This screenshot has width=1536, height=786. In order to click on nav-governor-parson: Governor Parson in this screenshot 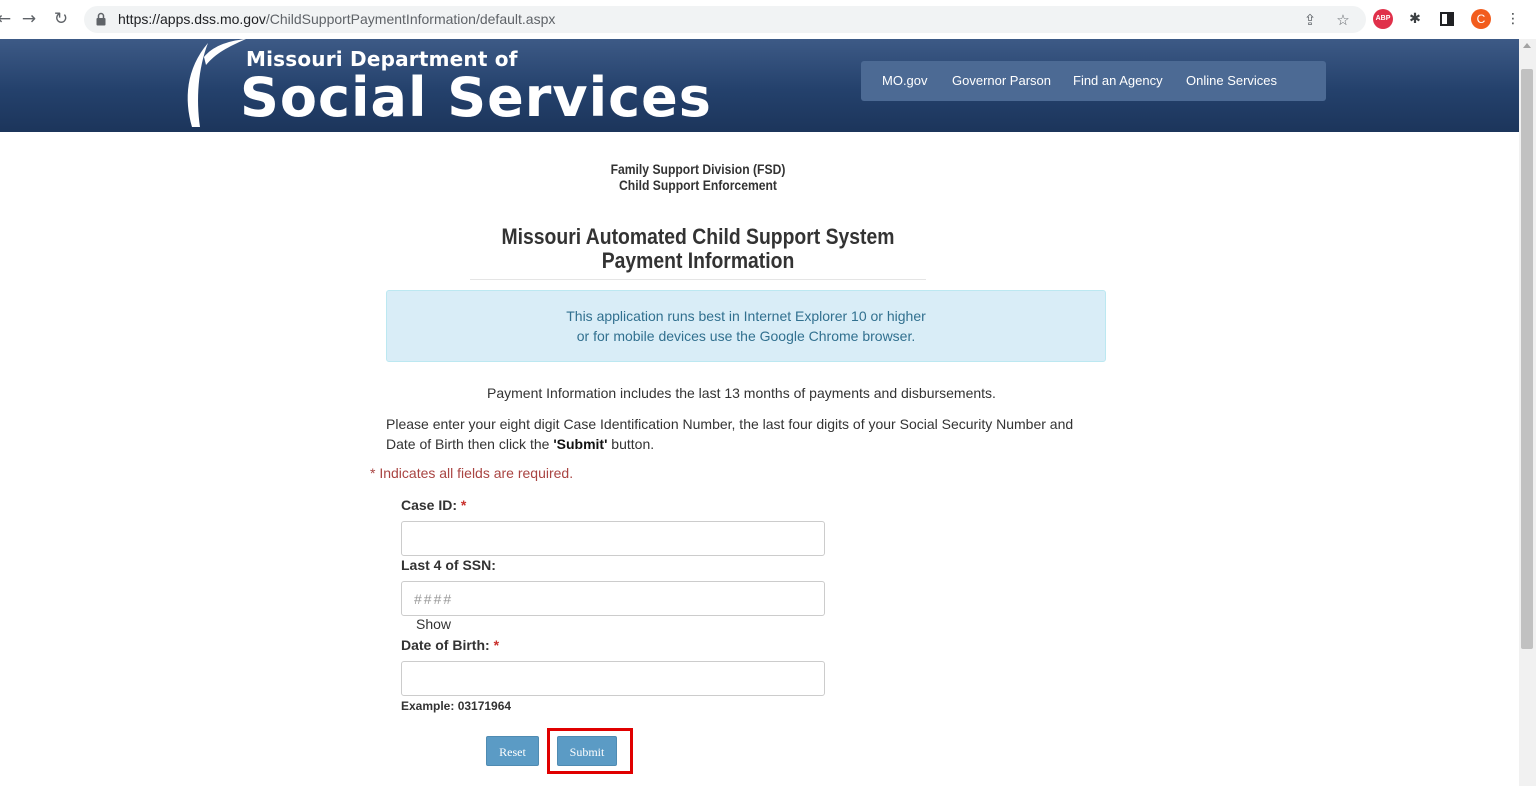, I will do `click(1001, 81)`.